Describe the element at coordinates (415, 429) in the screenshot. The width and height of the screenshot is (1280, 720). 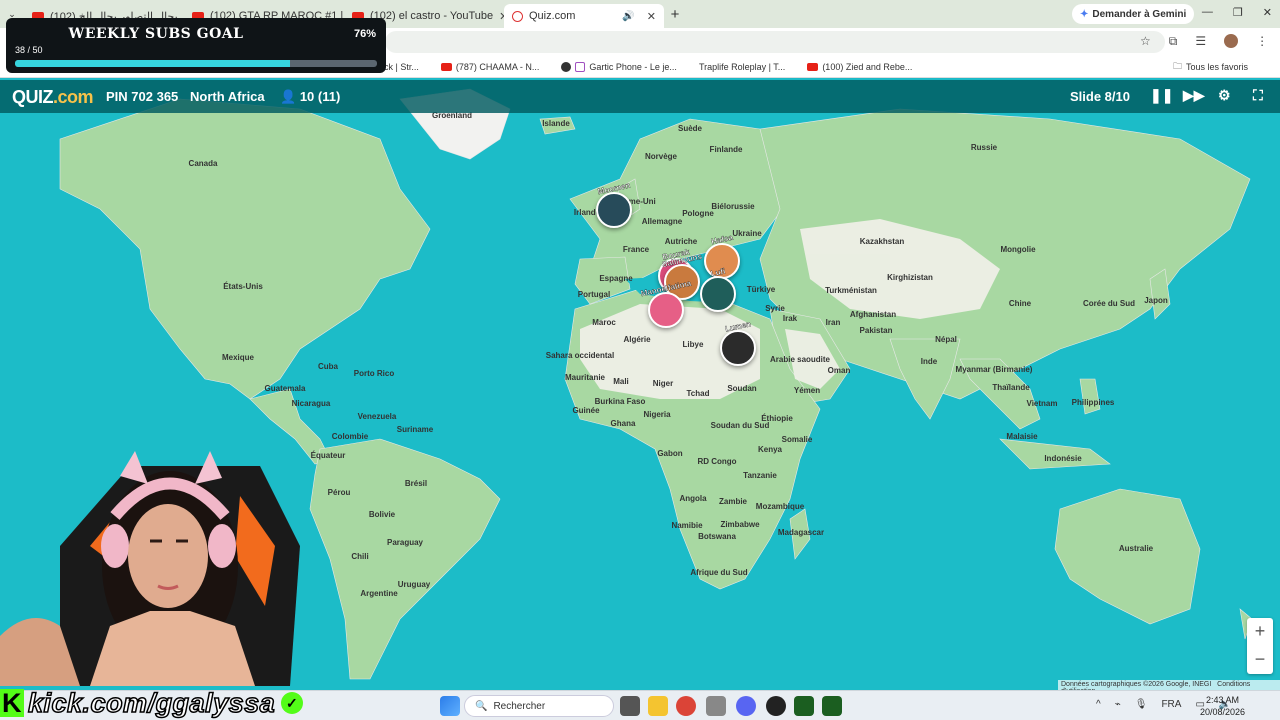
I see `map-label: Suriname` at that location.